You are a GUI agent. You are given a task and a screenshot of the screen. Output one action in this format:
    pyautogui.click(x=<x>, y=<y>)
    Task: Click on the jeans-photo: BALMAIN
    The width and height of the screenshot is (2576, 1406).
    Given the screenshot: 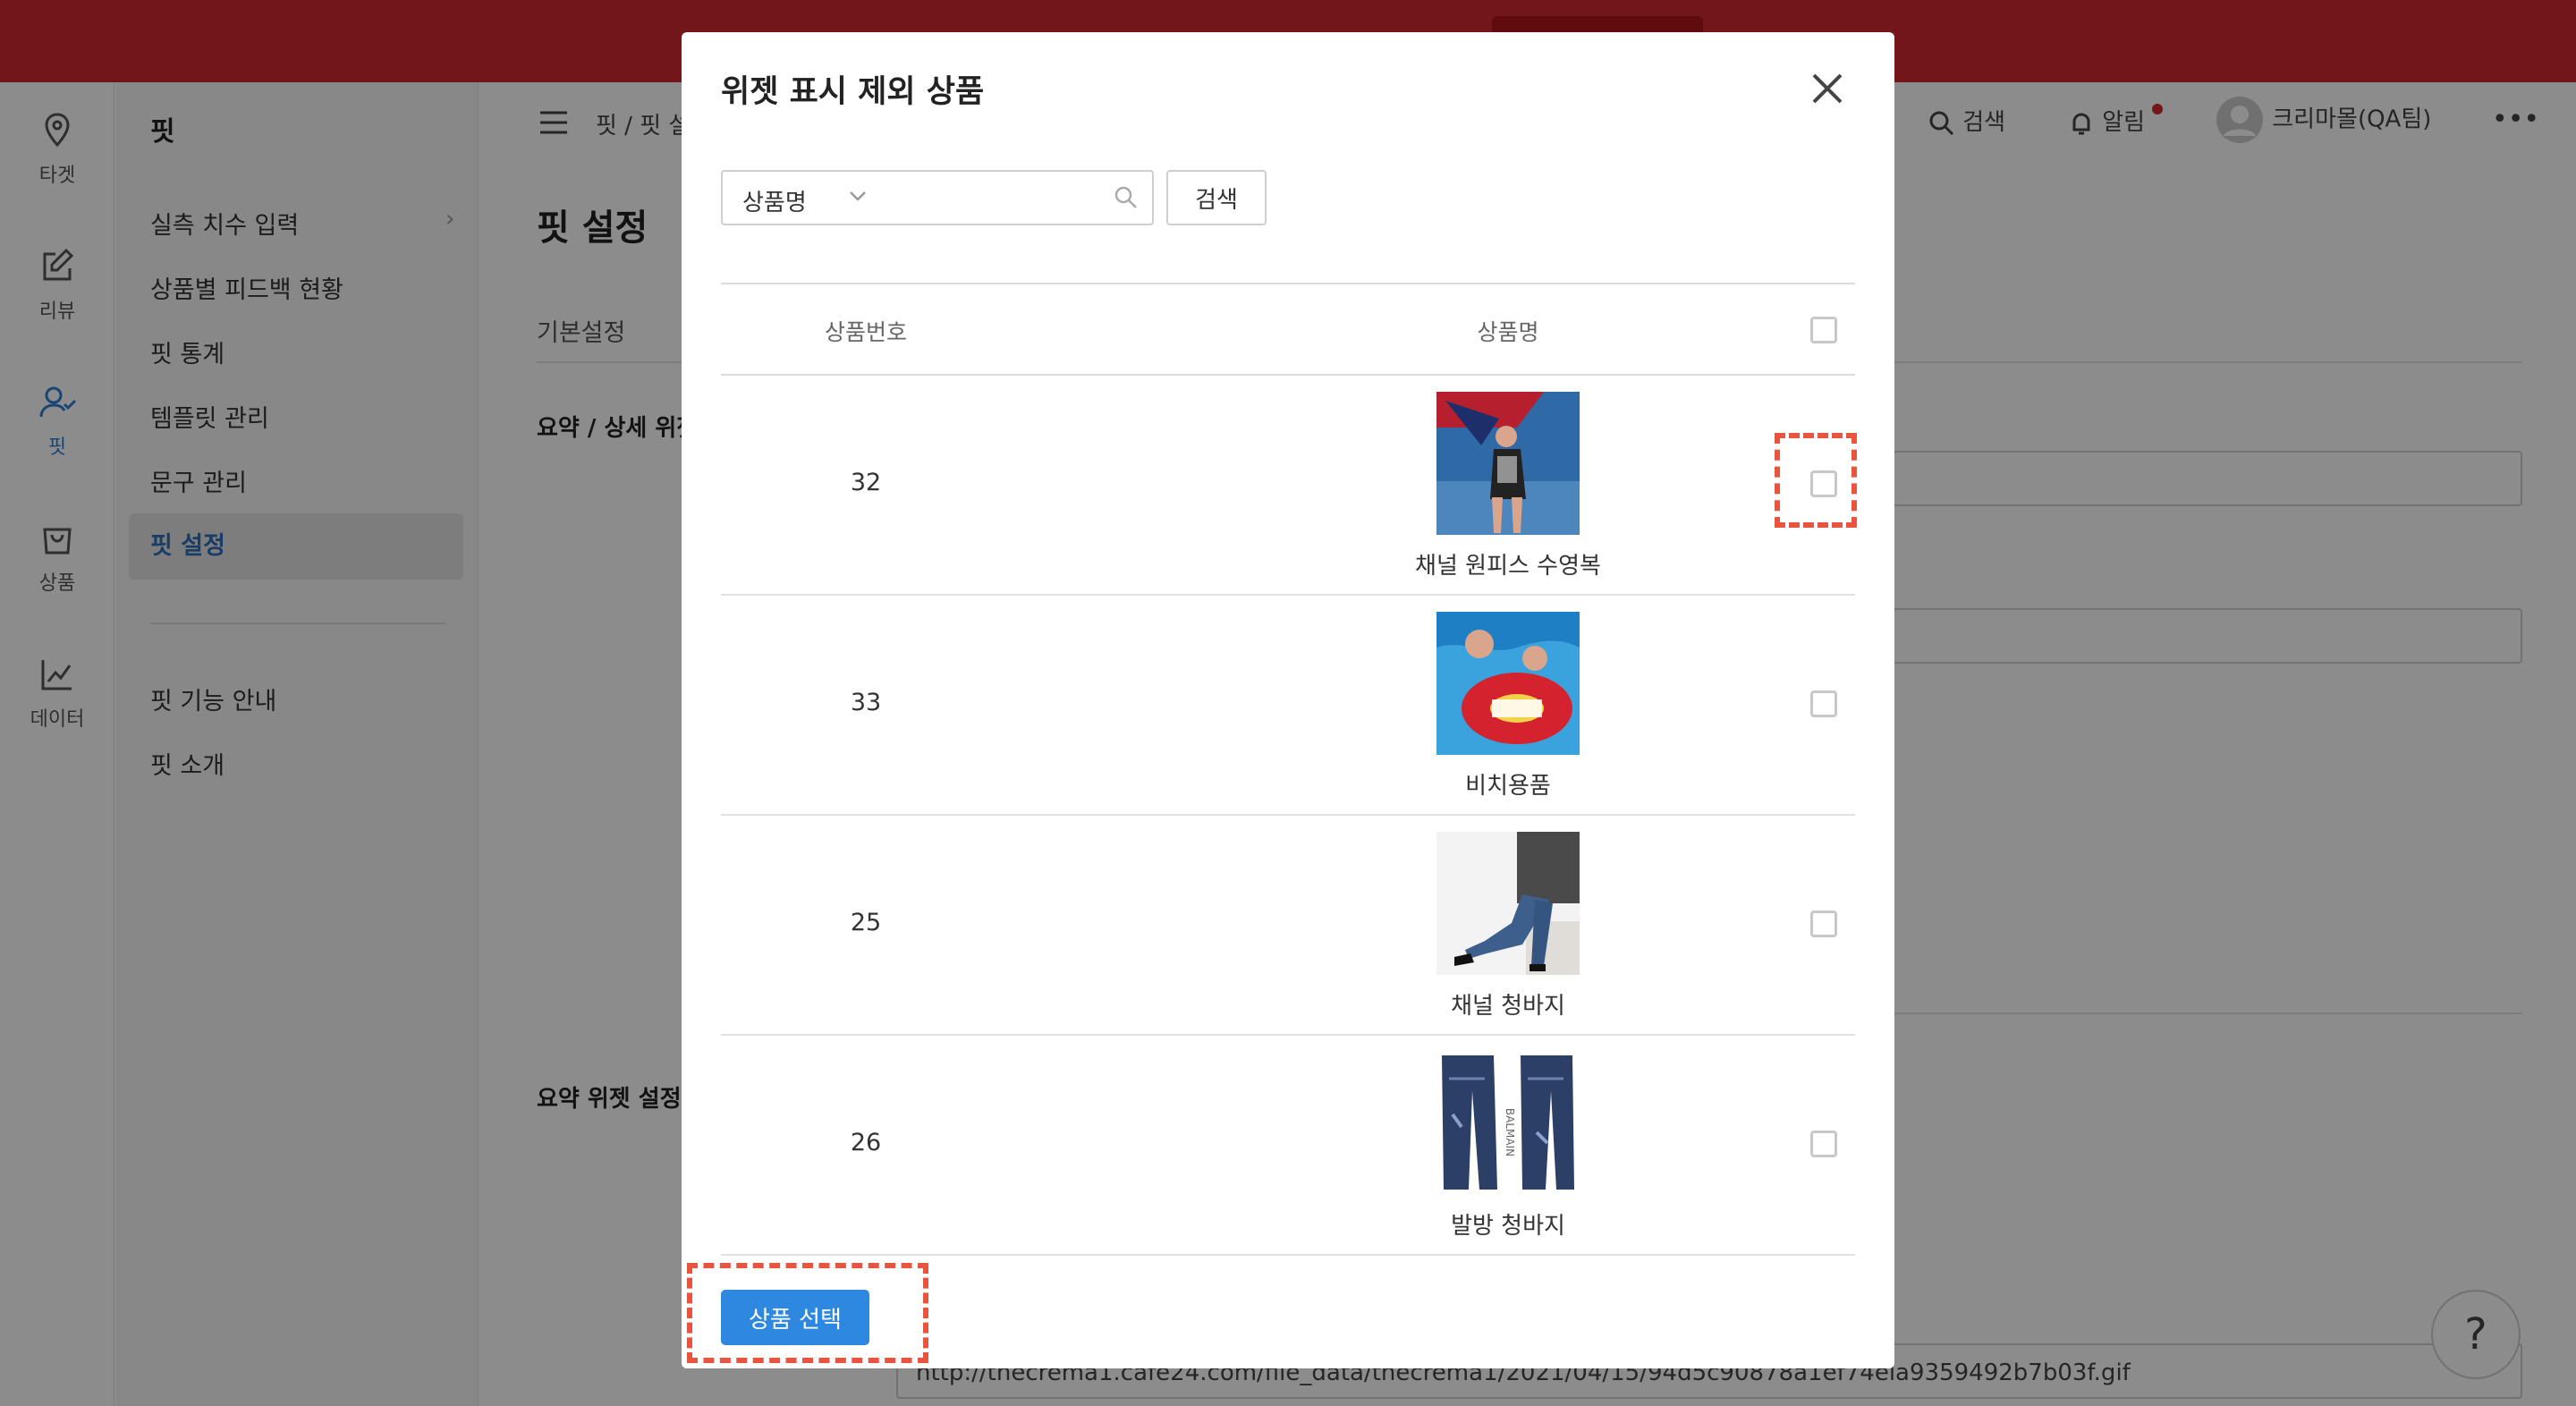 What is the action you would take?
    pyautogui.click(x=1508, y=1124)
    